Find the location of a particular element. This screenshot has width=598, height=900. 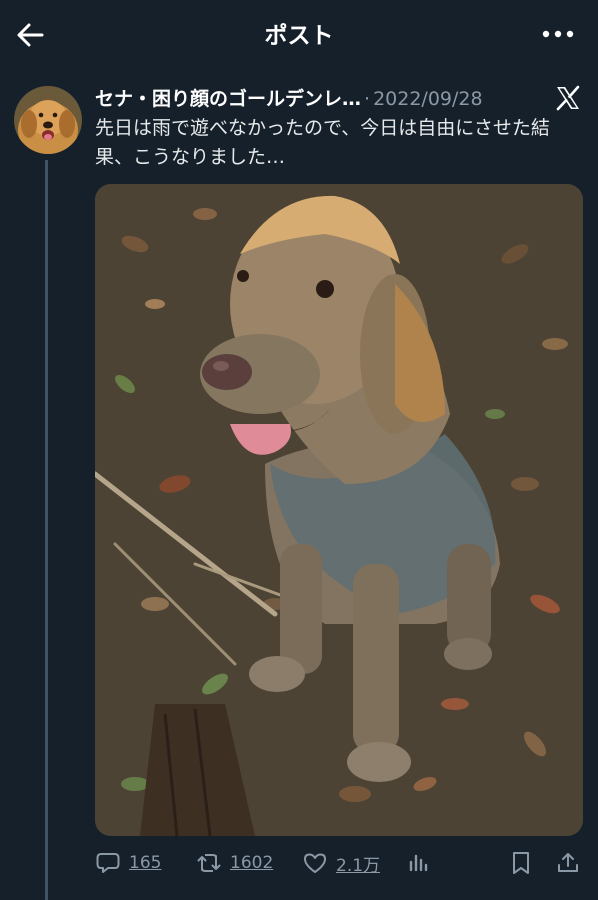

like-button: 2.1万 is located at coordinates (341, 863).